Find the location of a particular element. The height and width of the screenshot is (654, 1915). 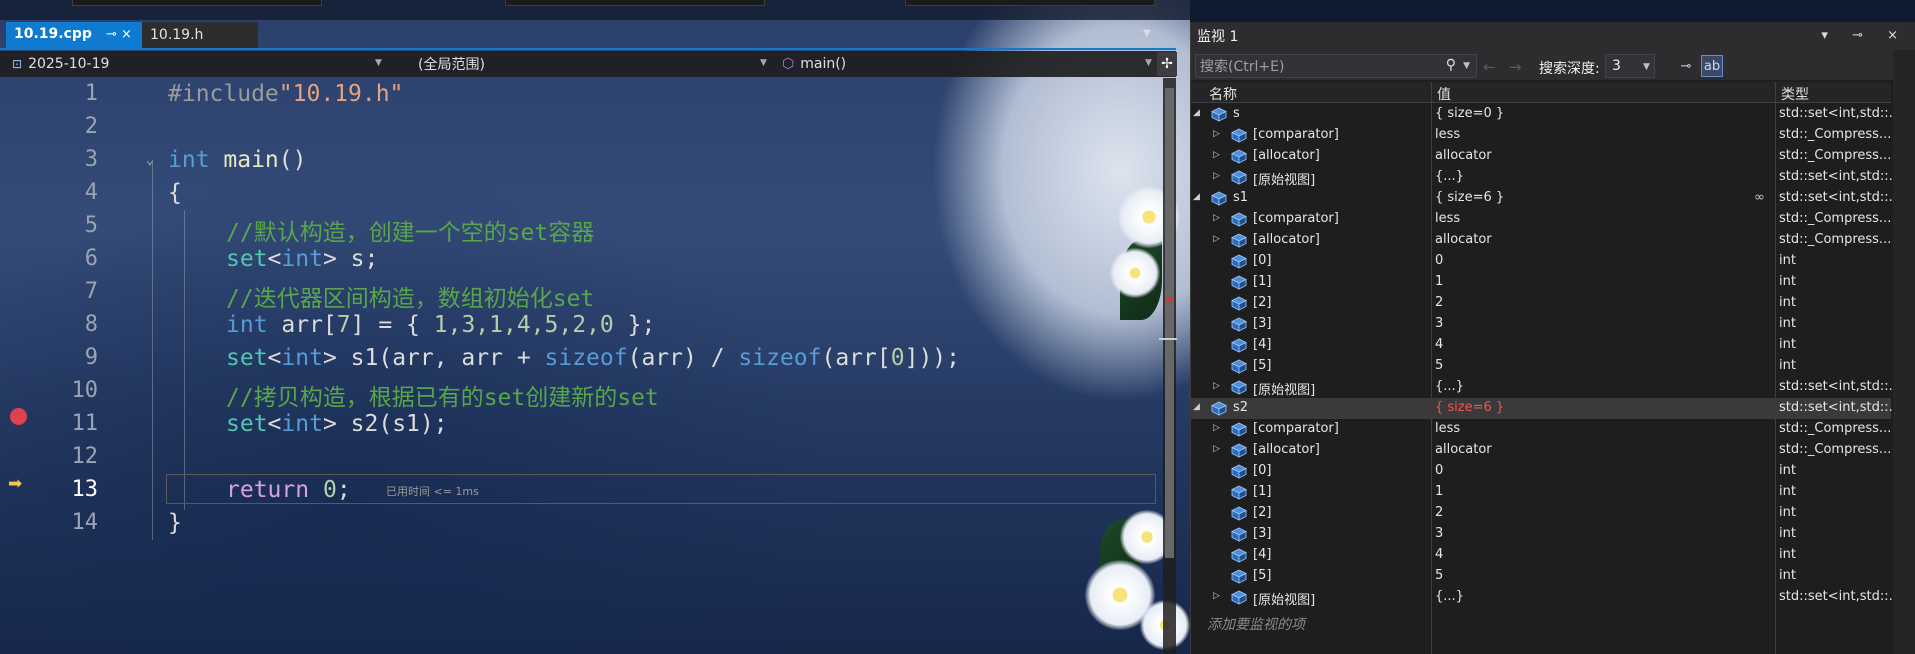

watch-row-name: [comparator] is located at coordinates (1296, 428).